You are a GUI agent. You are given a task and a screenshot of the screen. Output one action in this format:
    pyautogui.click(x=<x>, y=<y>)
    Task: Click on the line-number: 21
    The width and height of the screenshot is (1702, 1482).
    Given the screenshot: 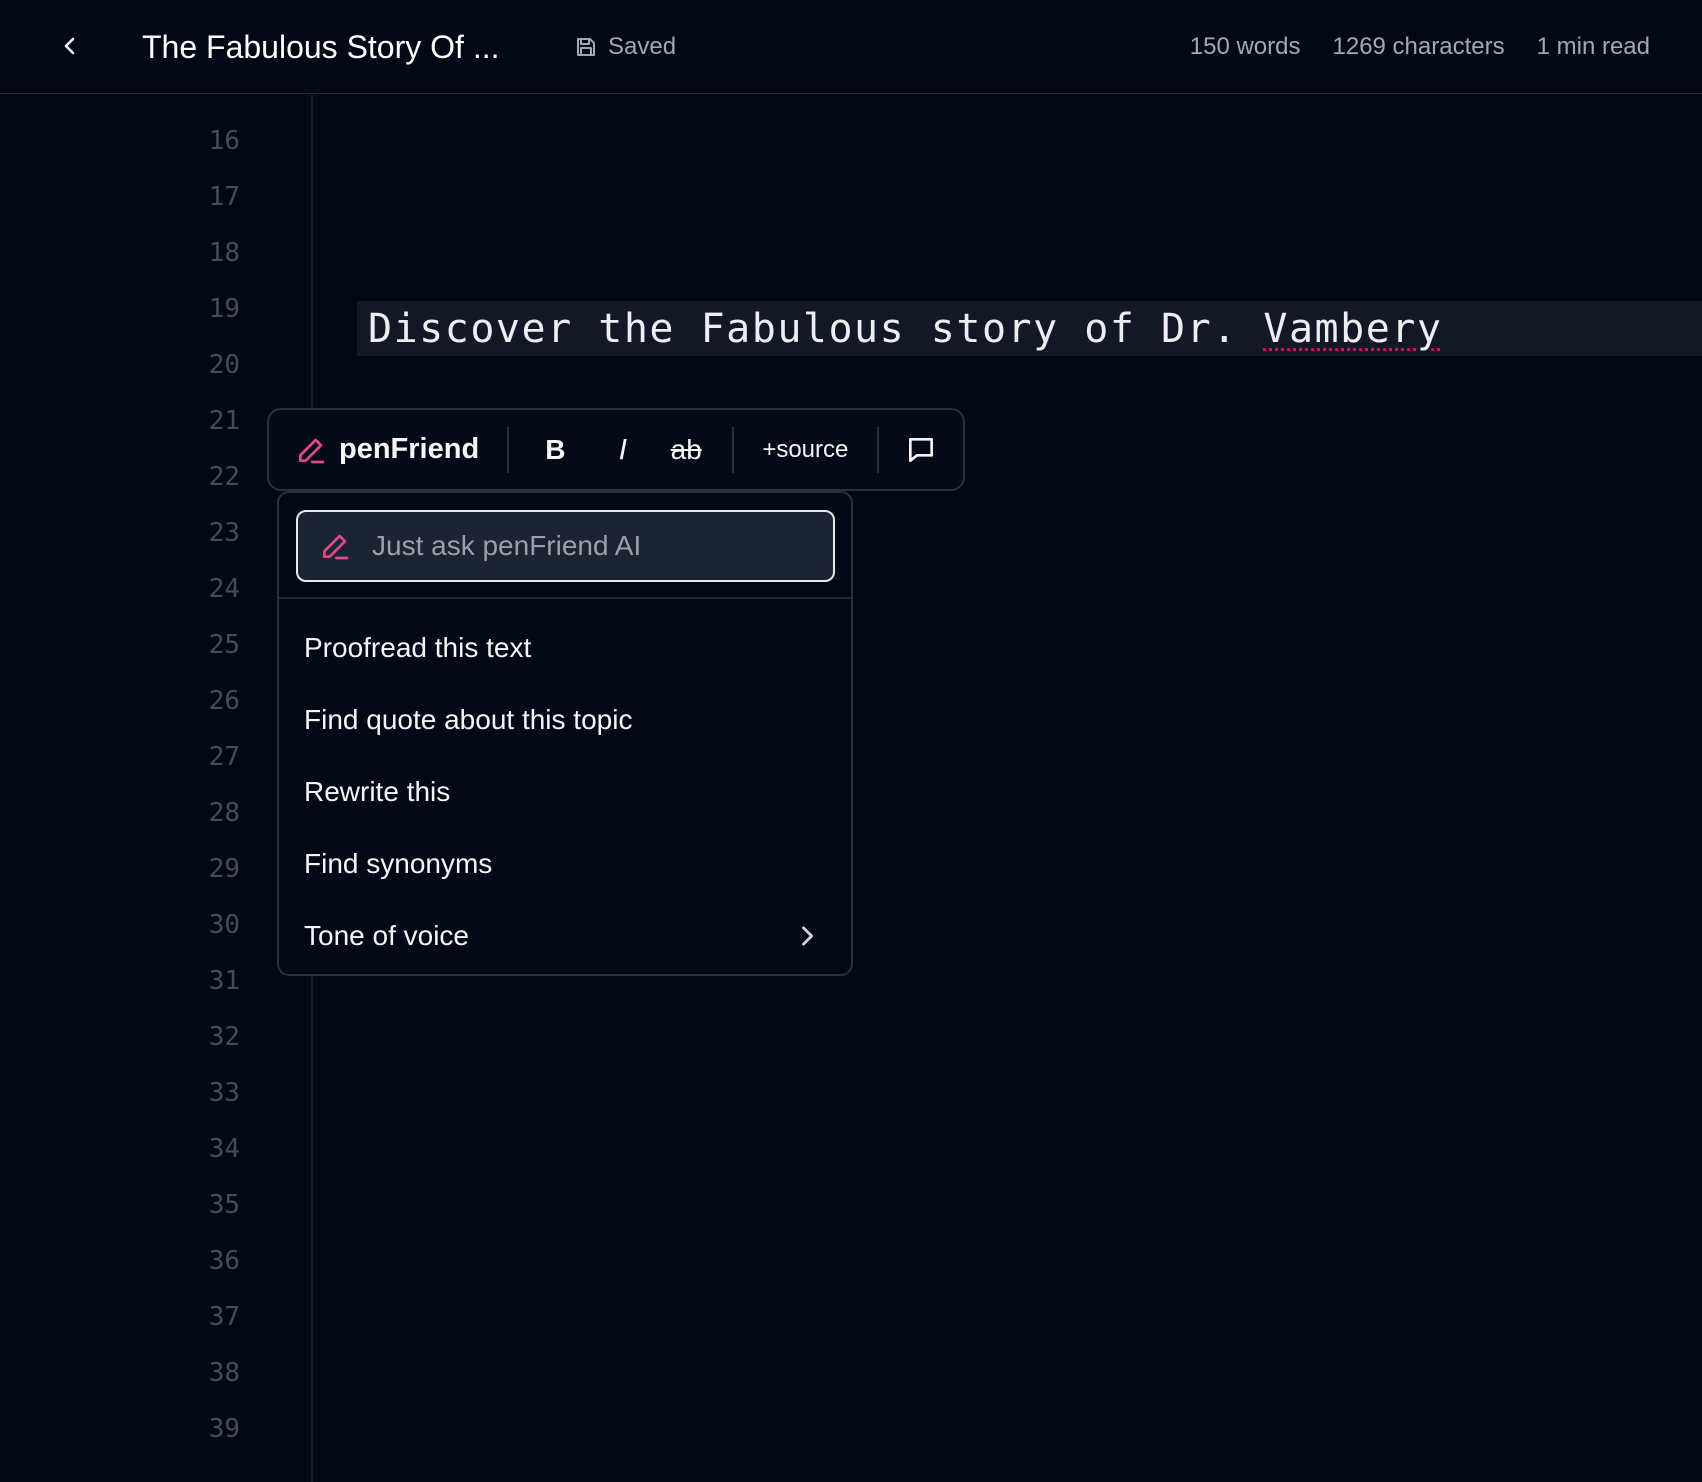 What is the action you would take?
    pyautogui.click(x=224, y=421)
    